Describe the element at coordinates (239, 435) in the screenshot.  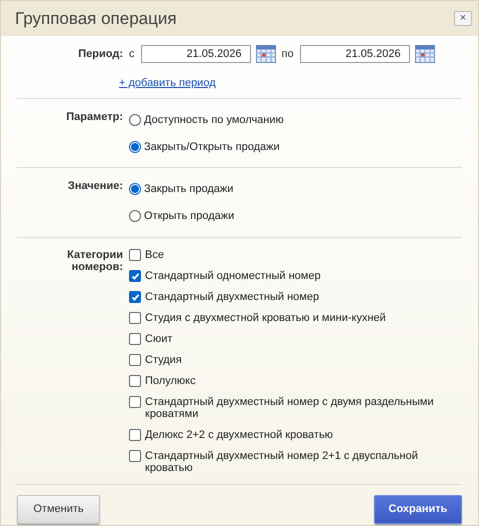
I see `checkbox-label: Делюкс 2+2 с двухместной кроватью` at that location.